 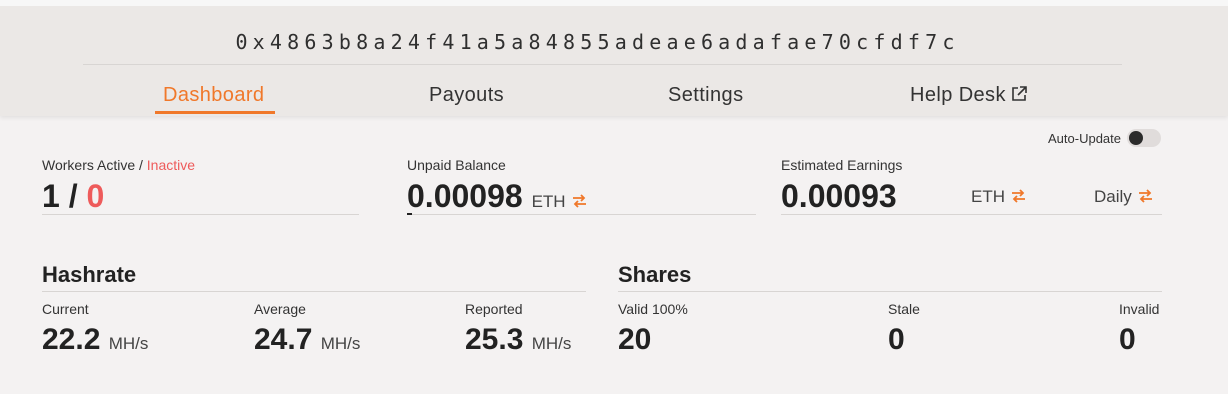 What do you see at coordinates (635, 339) in the screenshot?
I see `shares-valid-value: 20` at bounding box center [635, 339].